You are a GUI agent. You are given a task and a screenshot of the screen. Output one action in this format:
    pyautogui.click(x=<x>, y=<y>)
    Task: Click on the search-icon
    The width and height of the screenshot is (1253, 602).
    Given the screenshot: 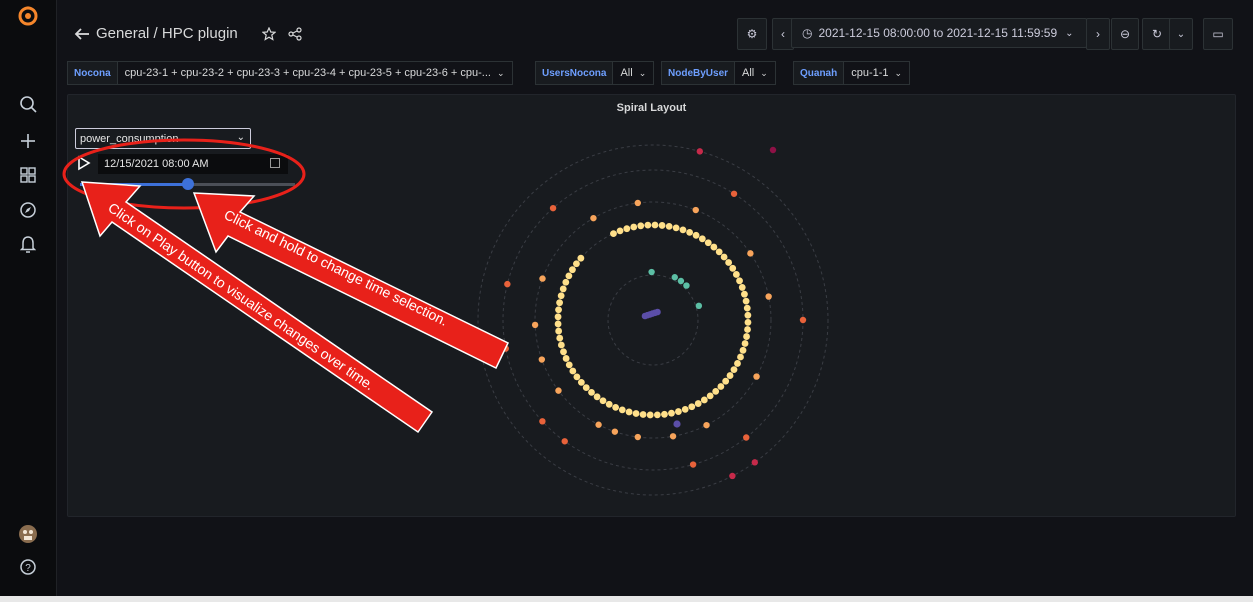 What is the action you would take?
    pyautogui.click(x=28, y=104)
    